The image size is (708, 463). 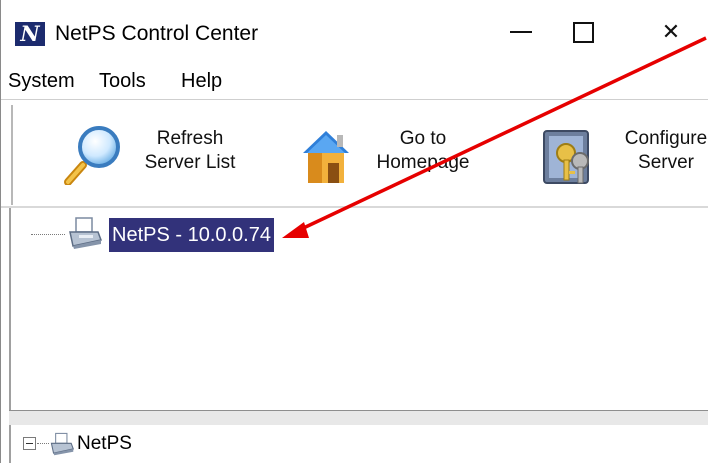 I want to click on configure-server-label: Configure Server, so click(x=666, y=150).